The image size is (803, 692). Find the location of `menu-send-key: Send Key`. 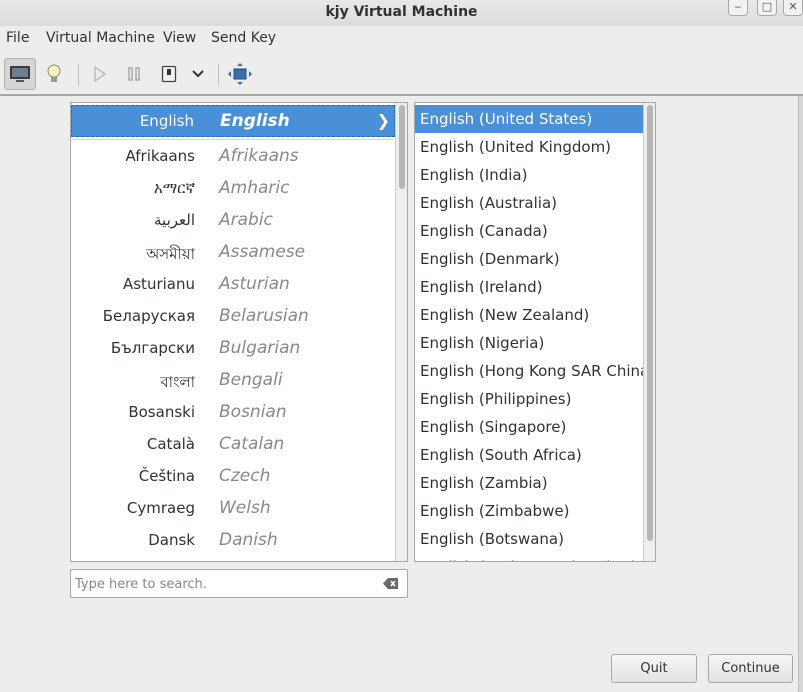

menu-send-key: Send Key is located at coordinates (243, 38).